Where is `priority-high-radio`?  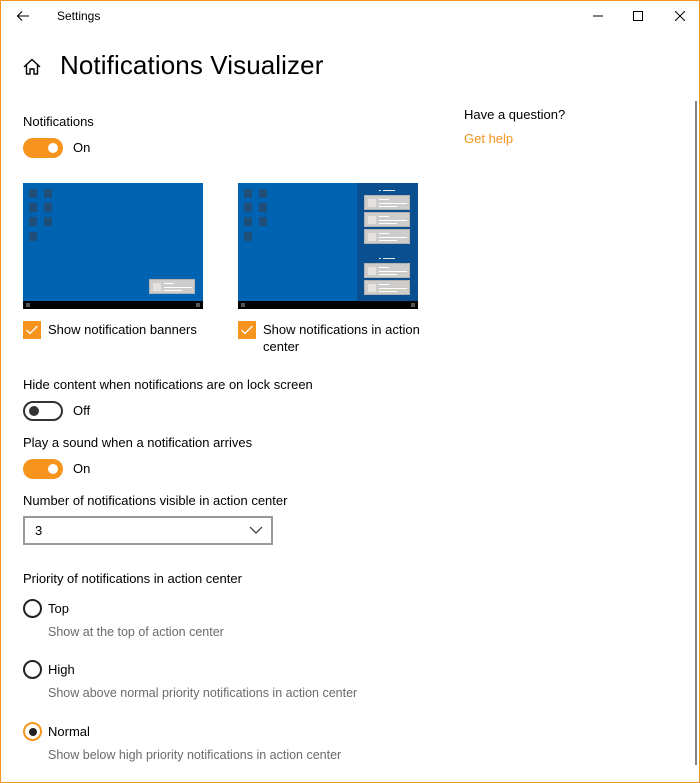
priority-high-radio is located at coordinates (32, 669).